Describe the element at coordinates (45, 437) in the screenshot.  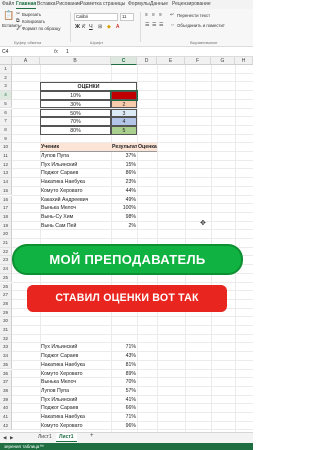
I see `sheet-tab: Лист1` at that location.